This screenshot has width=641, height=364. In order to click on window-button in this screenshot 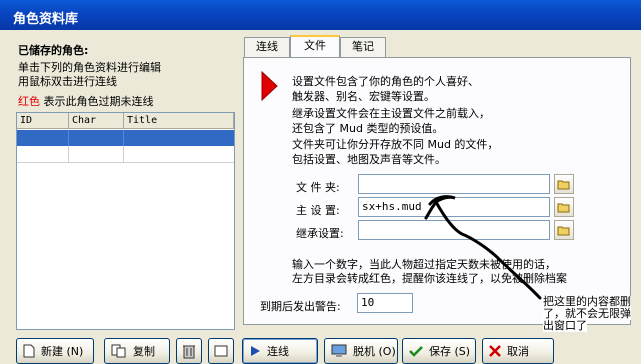, I will do `click(221, 351)`.